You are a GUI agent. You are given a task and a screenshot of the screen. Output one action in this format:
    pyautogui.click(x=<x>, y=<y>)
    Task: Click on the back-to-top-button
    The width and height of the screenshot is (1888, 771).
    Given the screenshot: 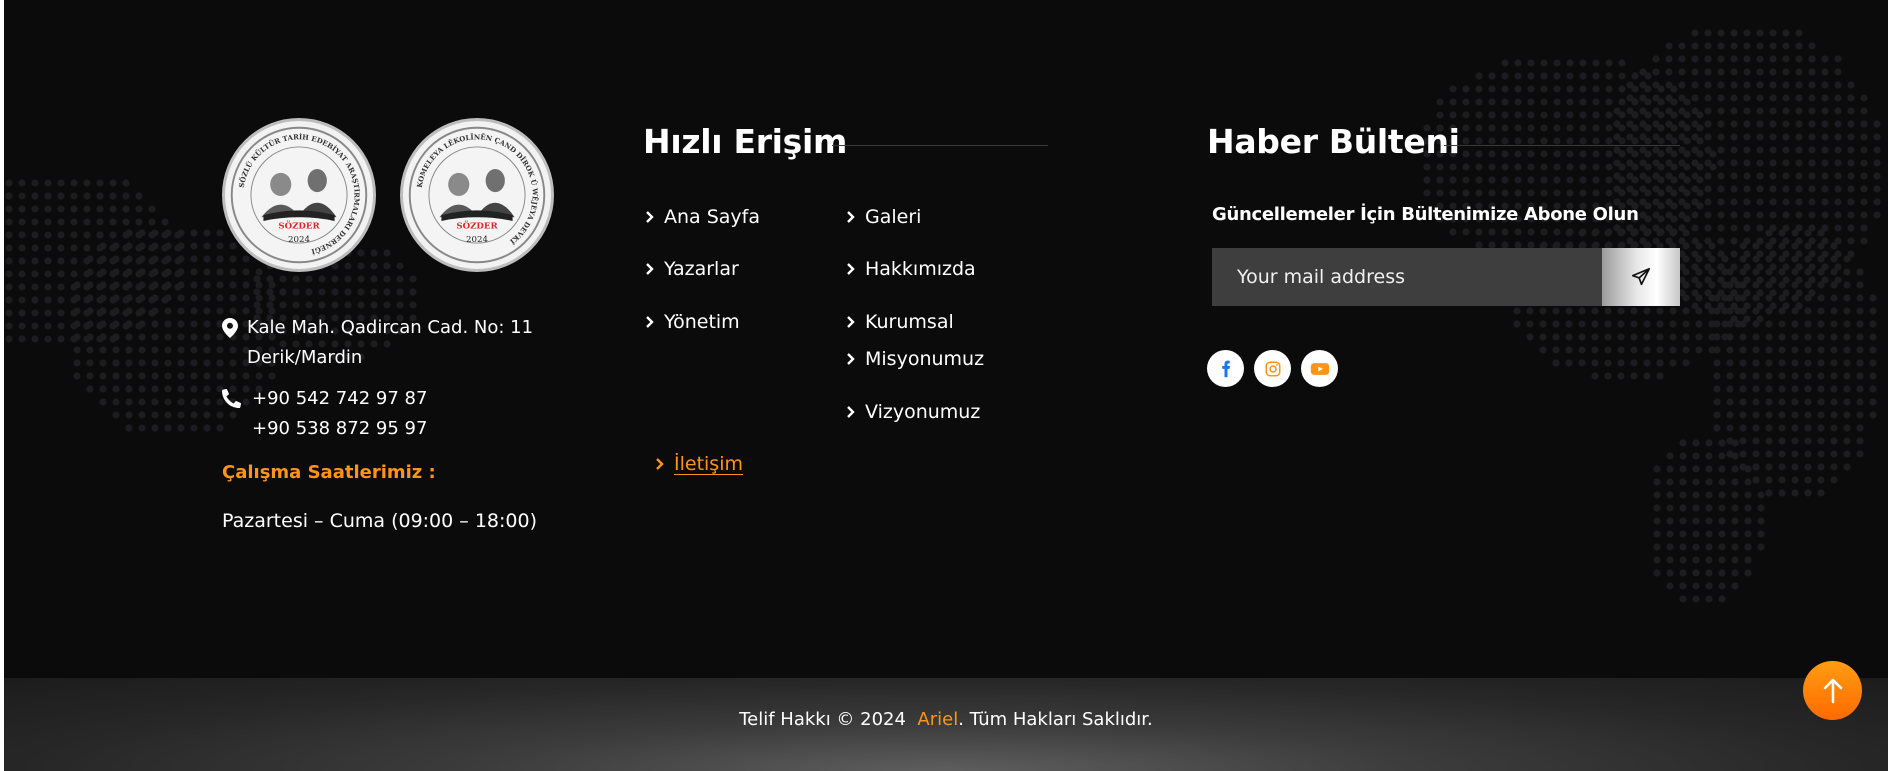 What is the action you would take?
    pyautogui.click(x=1832, y=690)
    